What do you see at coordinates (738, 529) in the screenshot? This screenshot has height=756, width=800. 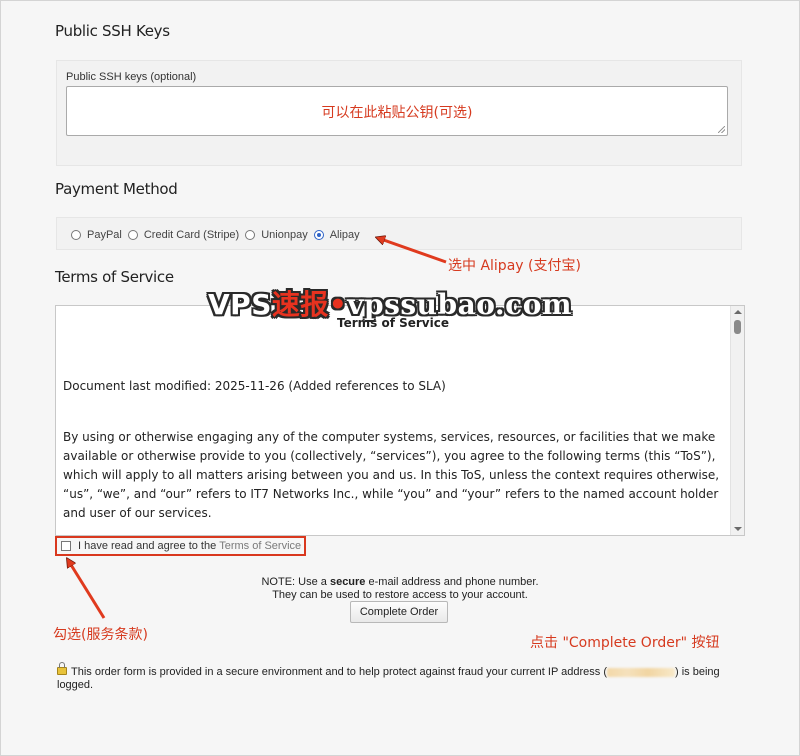 I see `scroll-down-icon` at bounding box center [738, 529].